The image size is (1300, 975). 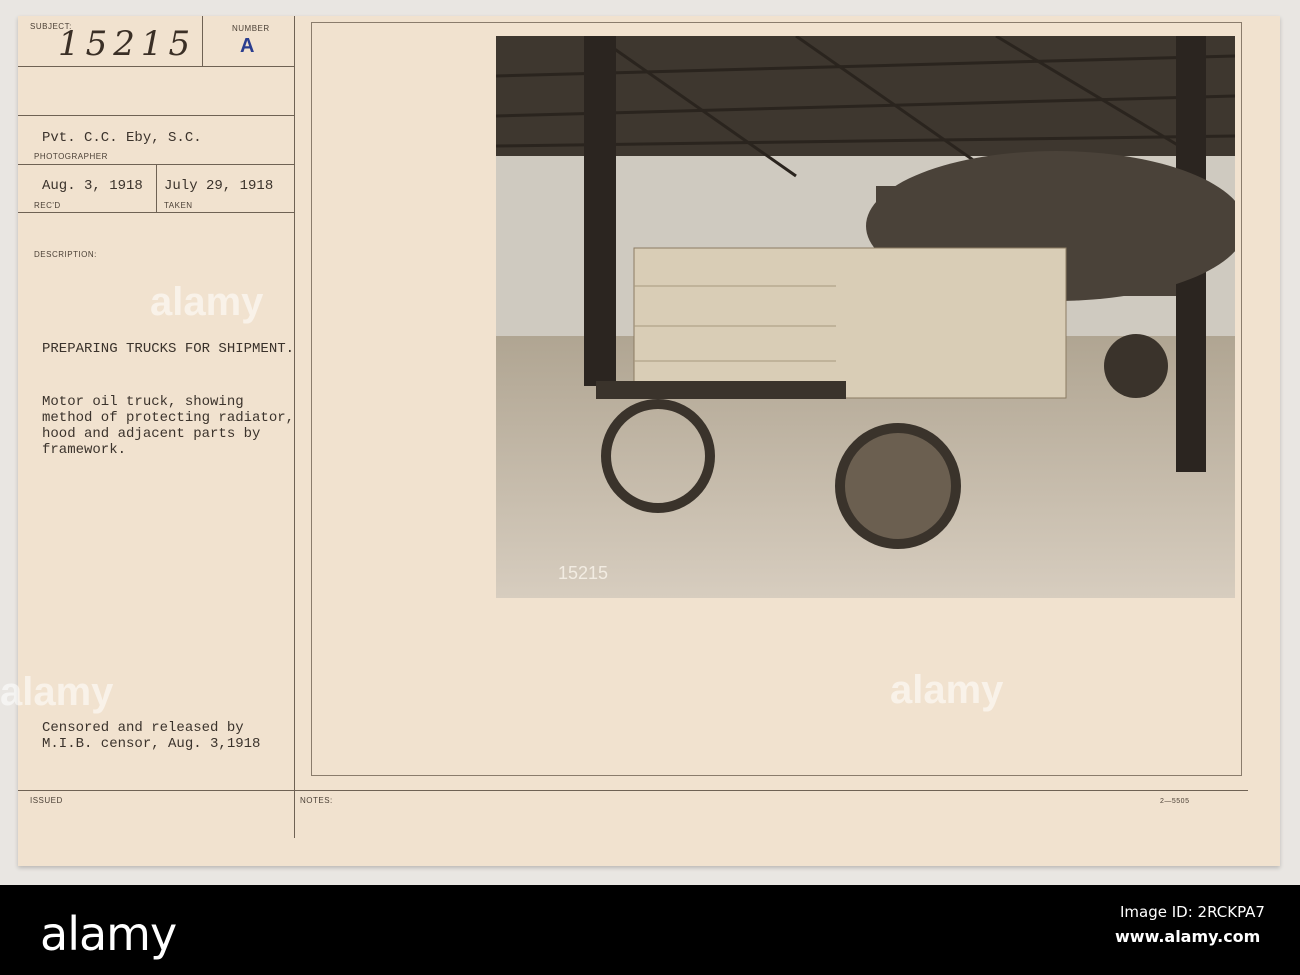 What do you see at coordinates (316, 800) in the screenshot?
I see `notes-label: NOTES:` at bounding box center [316, 800].